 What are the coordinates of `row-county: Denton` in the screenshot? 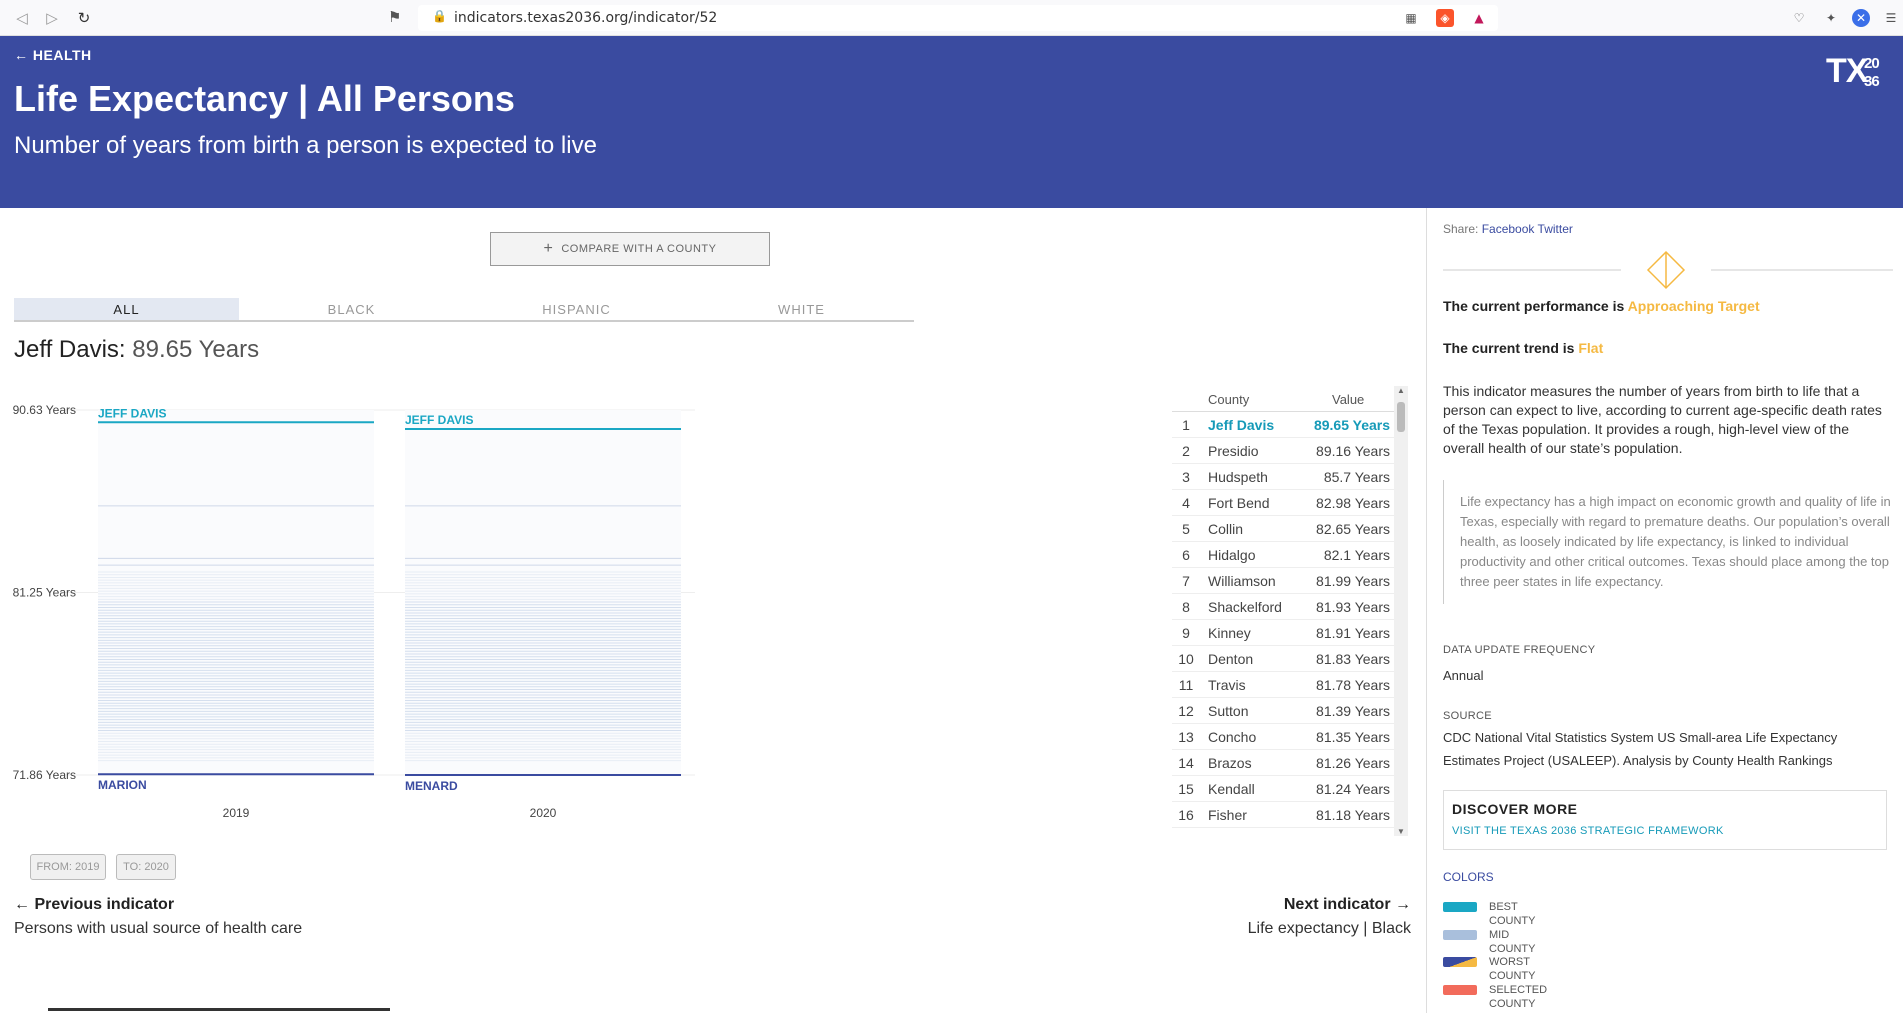 It's located at (1231, 659).